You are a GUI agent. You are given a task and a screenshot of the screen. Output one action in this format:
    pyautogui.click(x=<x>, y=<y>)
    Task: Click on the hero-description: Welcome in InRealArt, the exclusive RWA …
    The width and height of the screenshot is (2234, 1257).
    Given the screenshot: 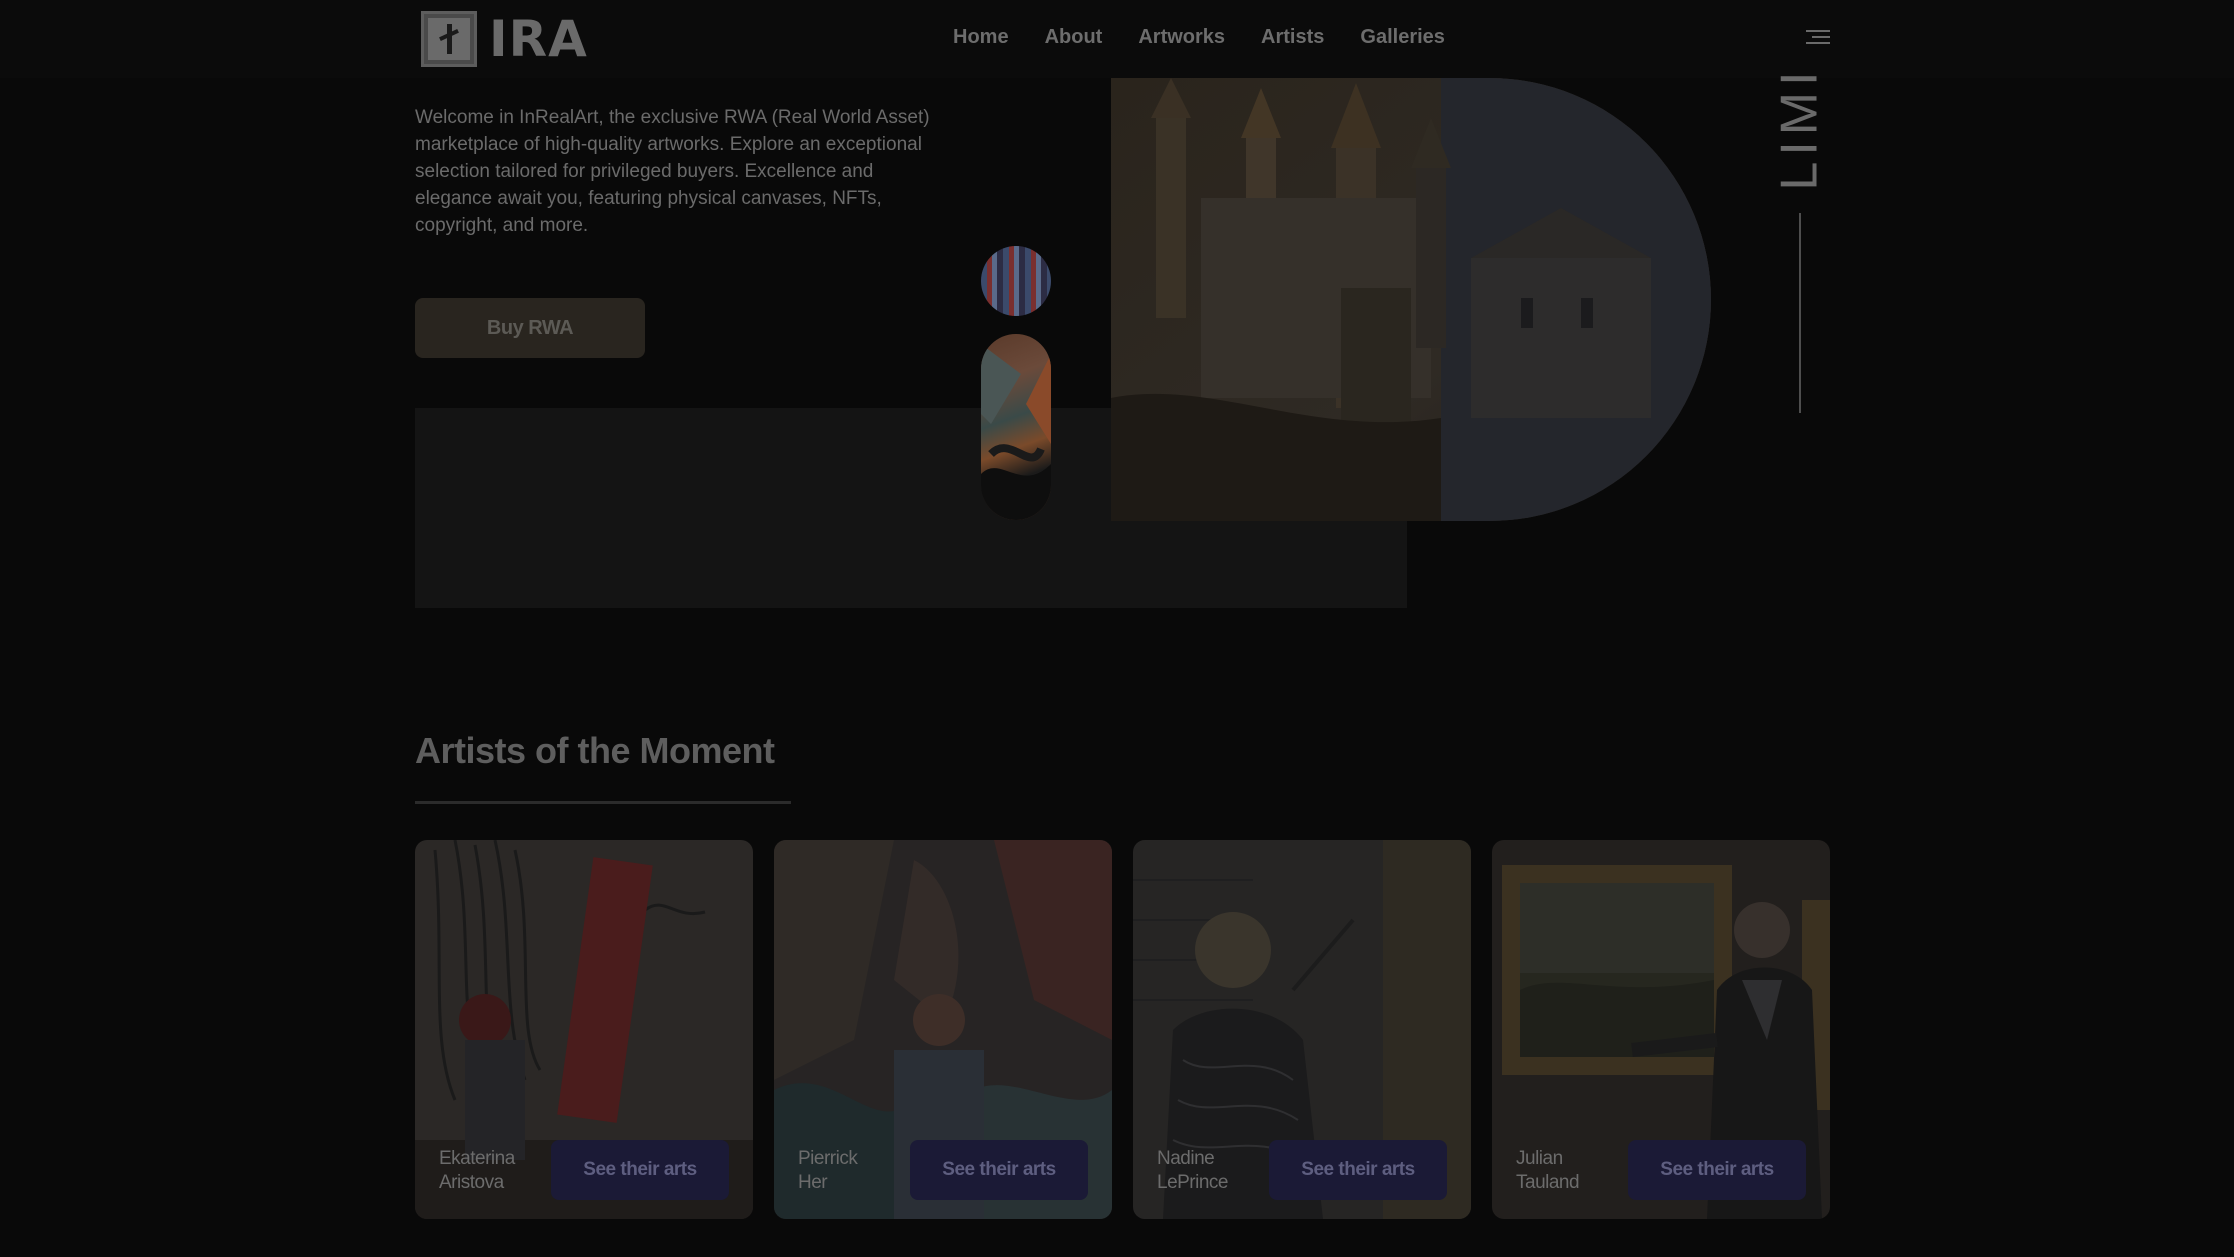 What is the action you would take?
    pyautogui.click(x=672, y=171)
    